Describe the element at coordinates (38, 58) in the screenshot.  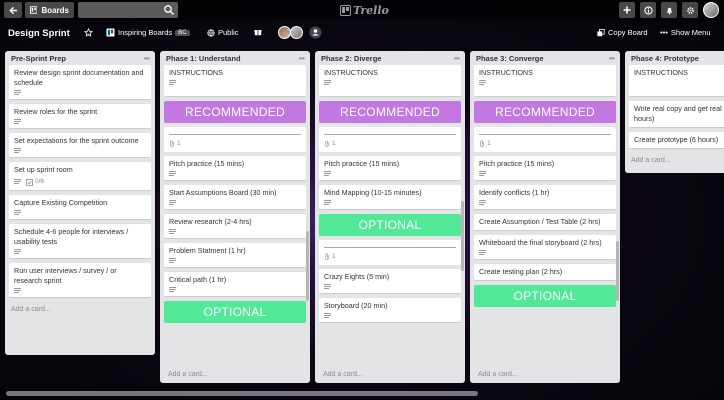
I see `list-title: Pre-Sprint Prep` at that location.